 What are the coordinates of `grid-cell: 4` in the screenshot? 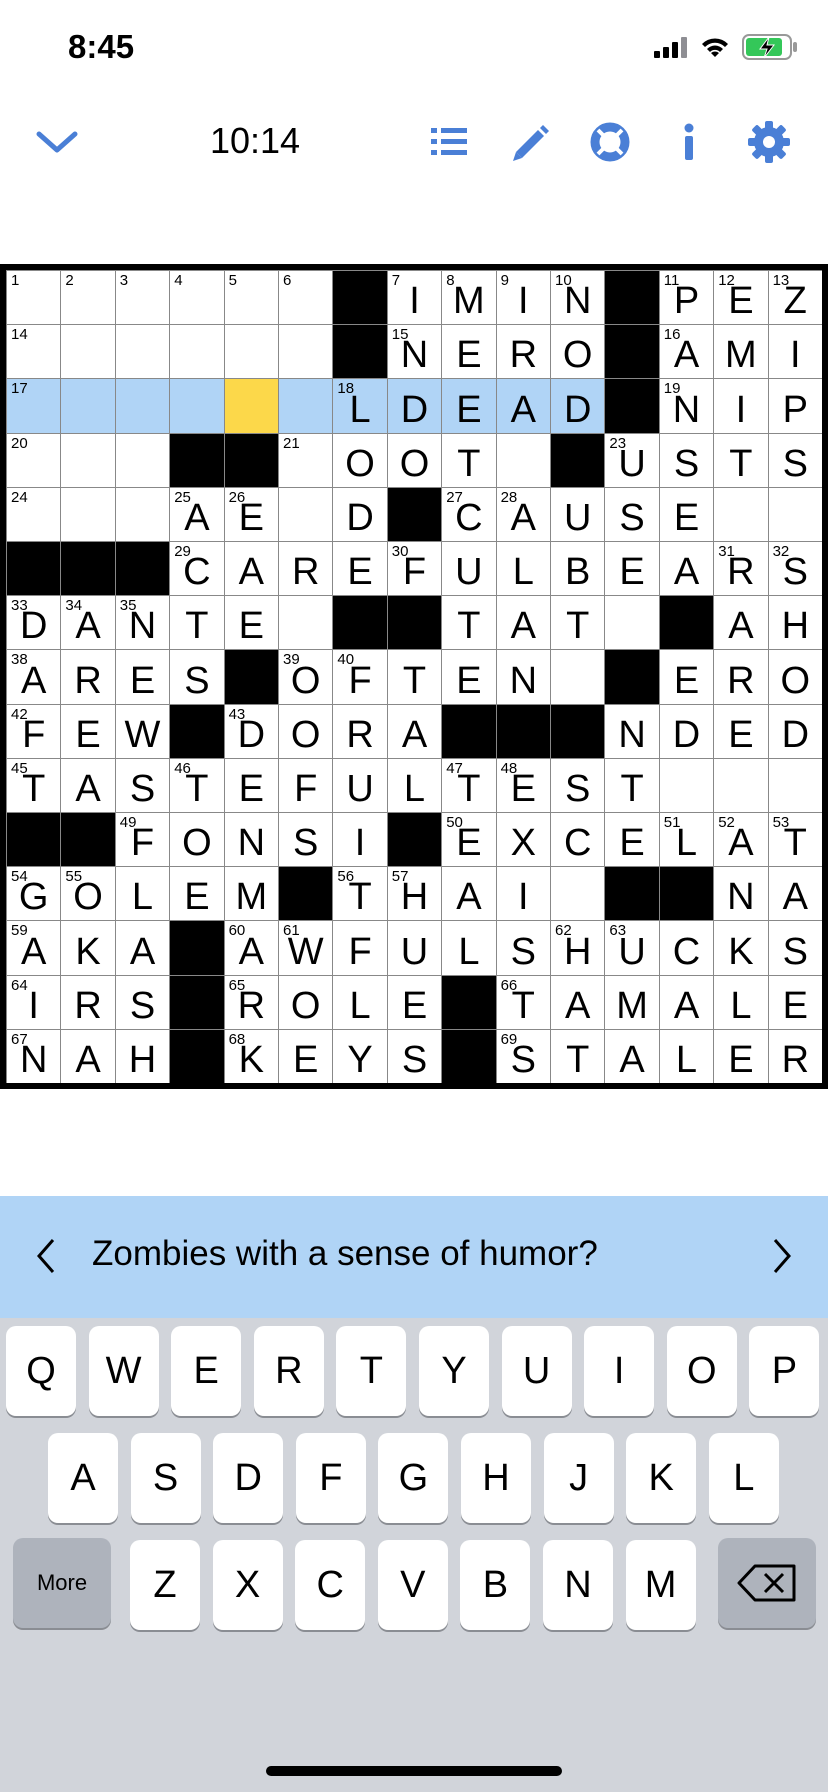 It's located at (197, 298).